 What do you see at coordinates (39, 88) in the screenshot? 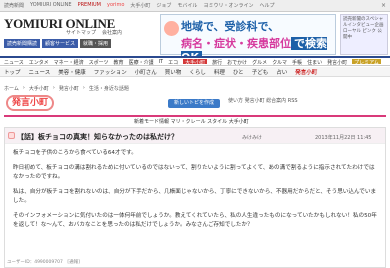
I see `crumb: 大手小町` at bounding box center [39, 88].